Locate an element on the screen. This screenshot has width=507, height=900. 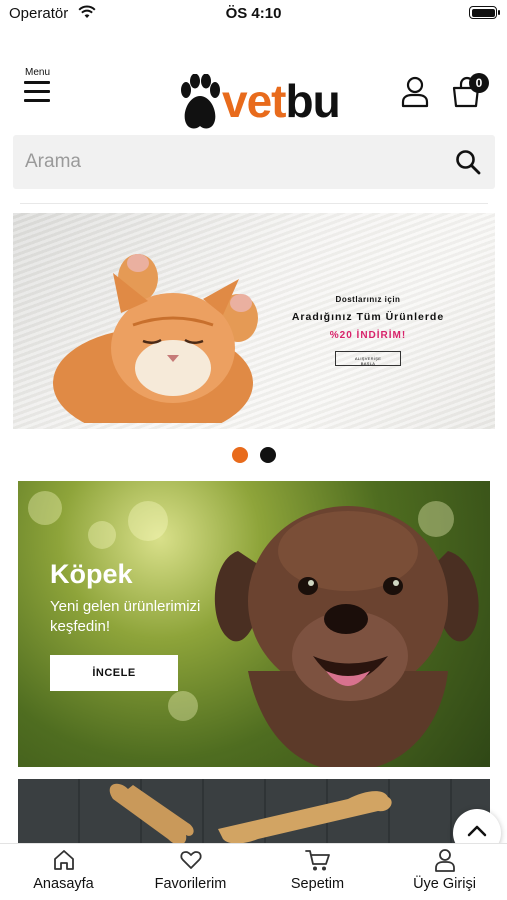
tab-login-label: Üye Girişi is located at coordinates (444, 884).